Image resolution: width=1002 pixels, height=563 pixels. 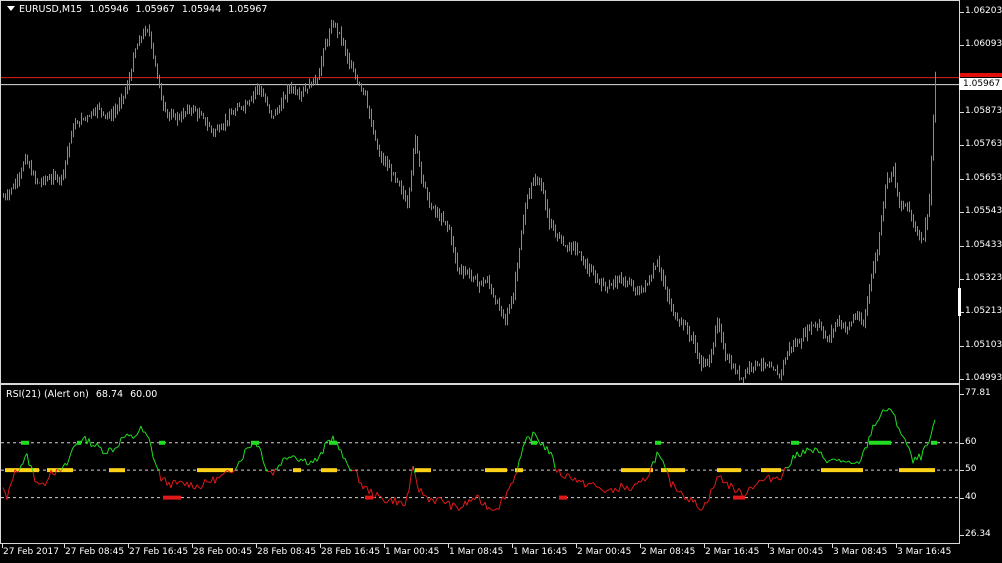 I want to click on chart-shift-marker, so click(x=959, y=302).